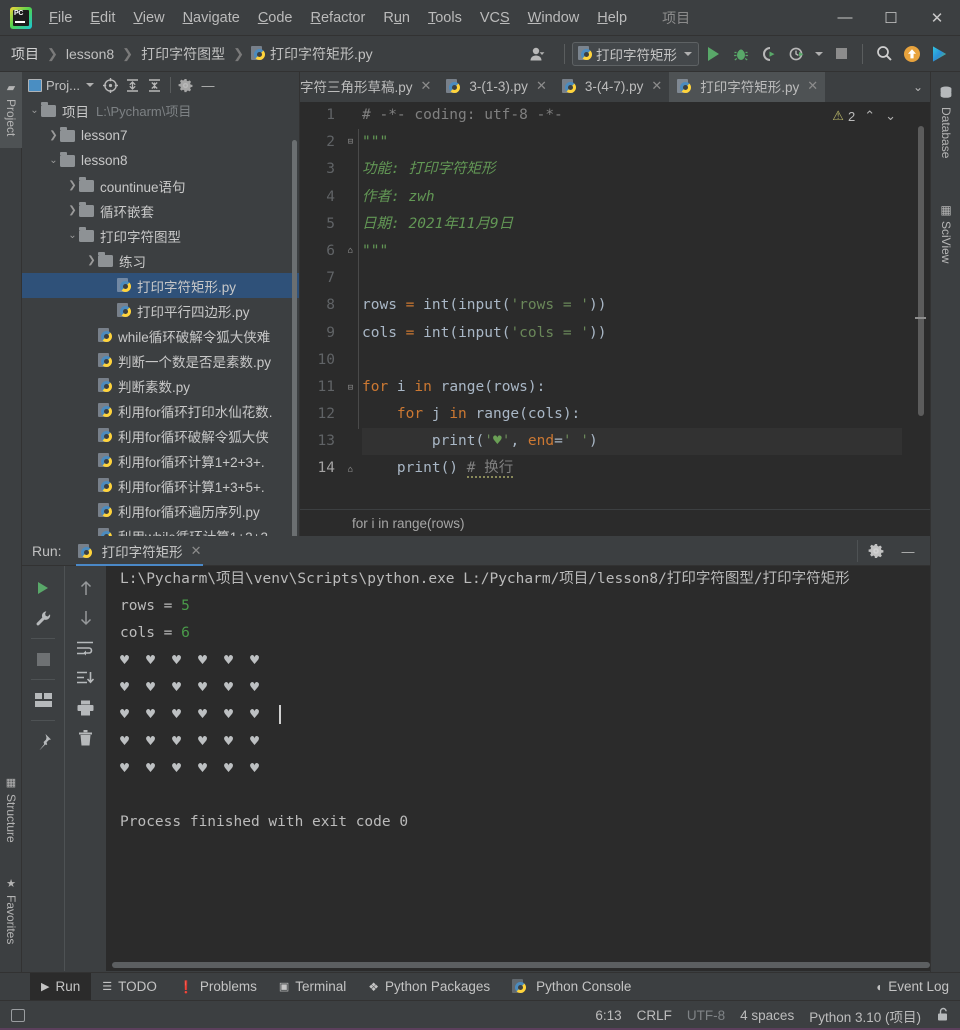 This screenshot has height=1030, width=960. I want to click on tree-item: 打印平行四边形.py, so click(160, 310).